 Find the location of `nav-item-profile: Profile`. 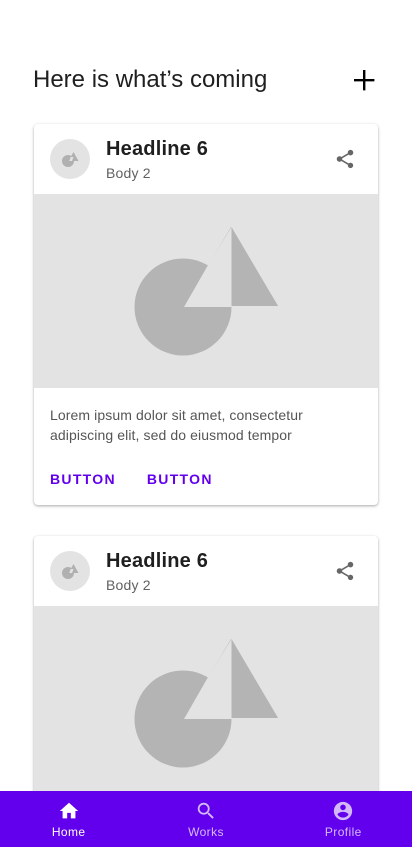

nav-item-profile: Profile is located at coordinates (343, 819).